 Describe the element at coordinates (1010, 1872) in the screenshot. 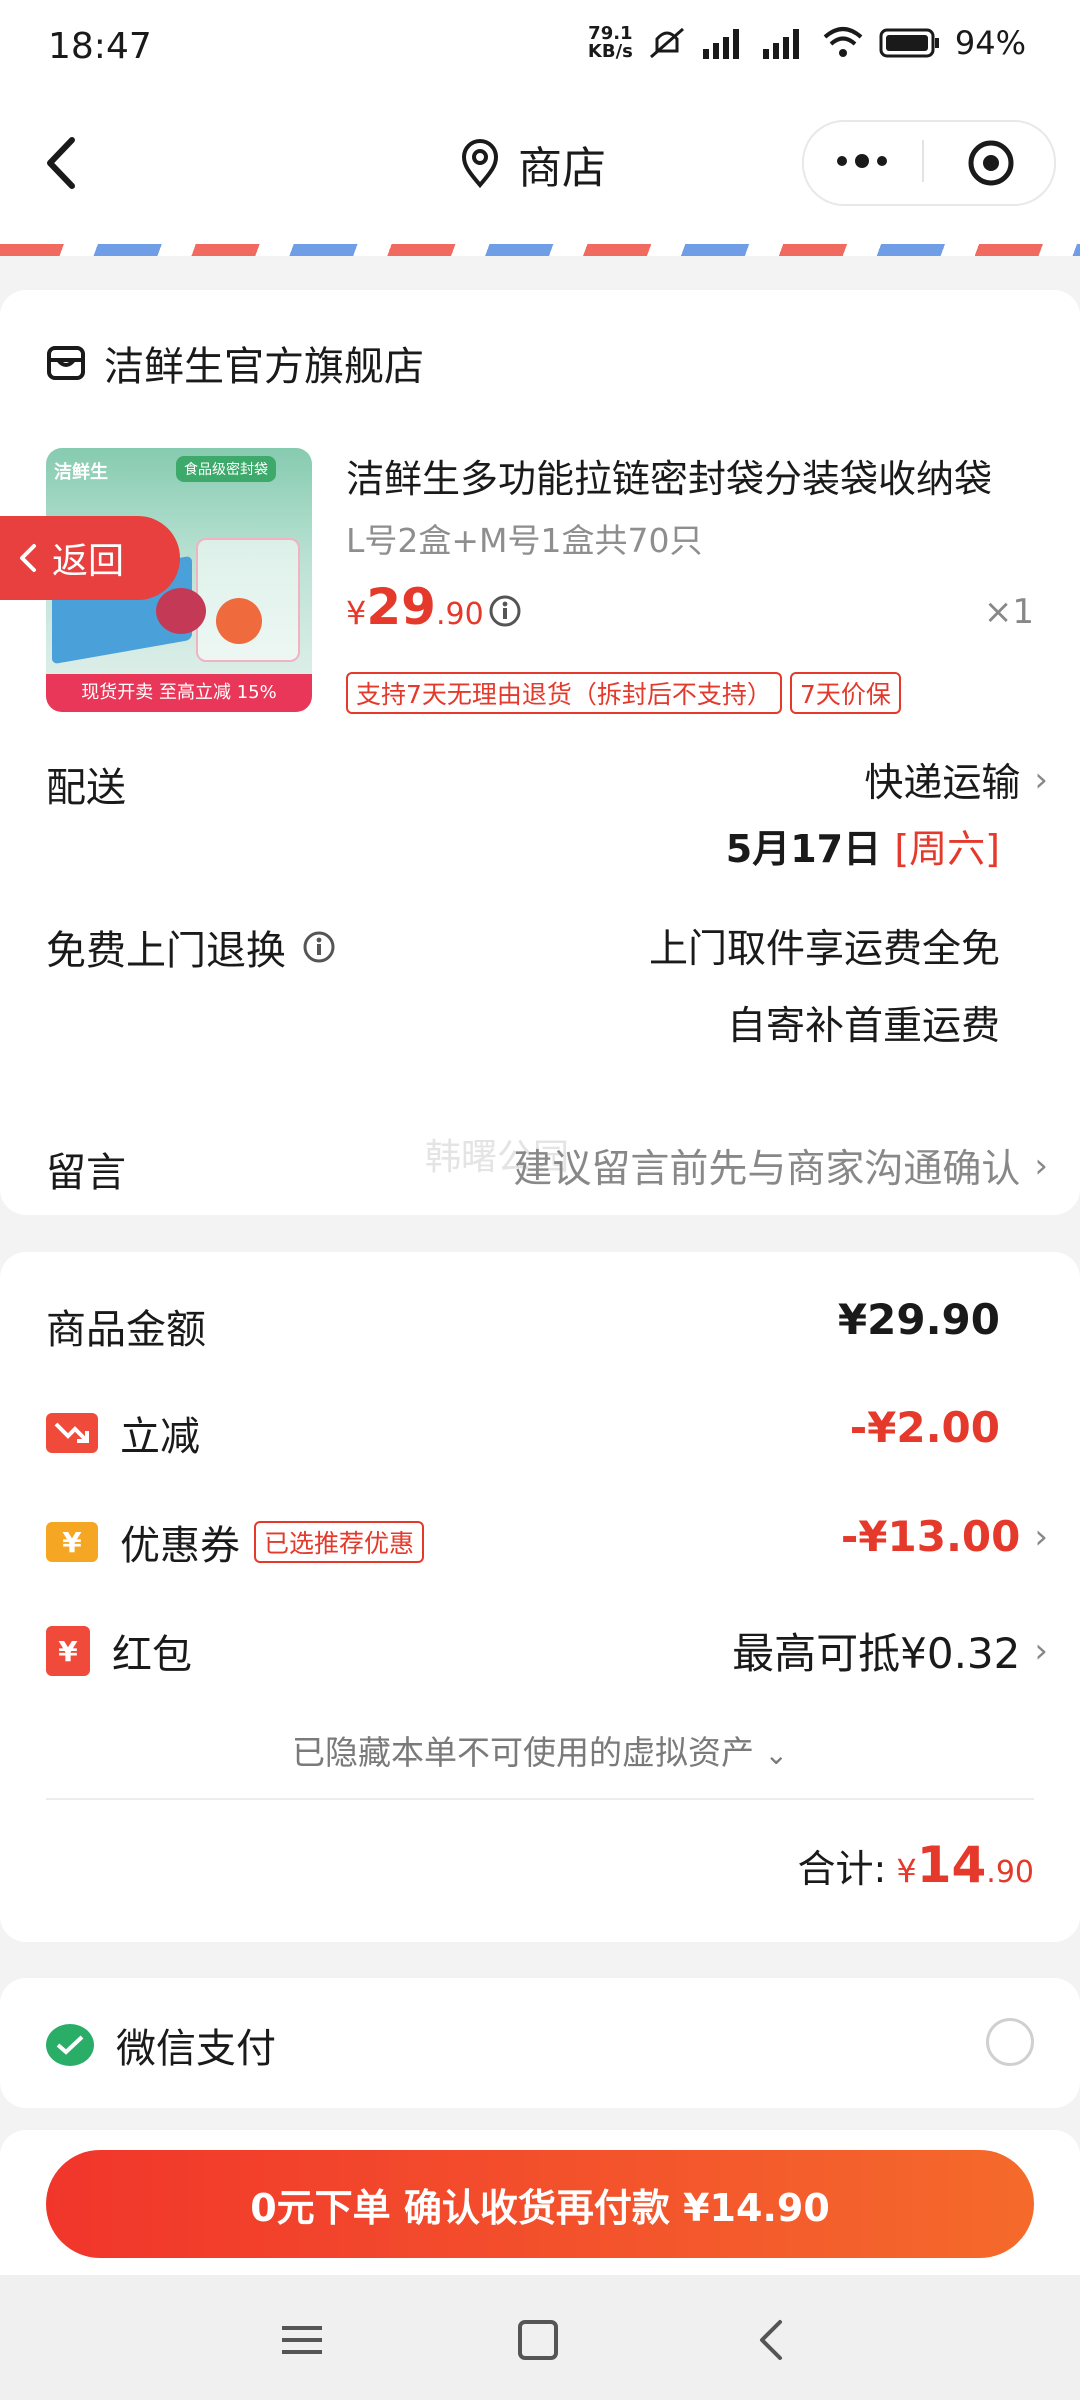

I see `total-decimal: .90` at that location.